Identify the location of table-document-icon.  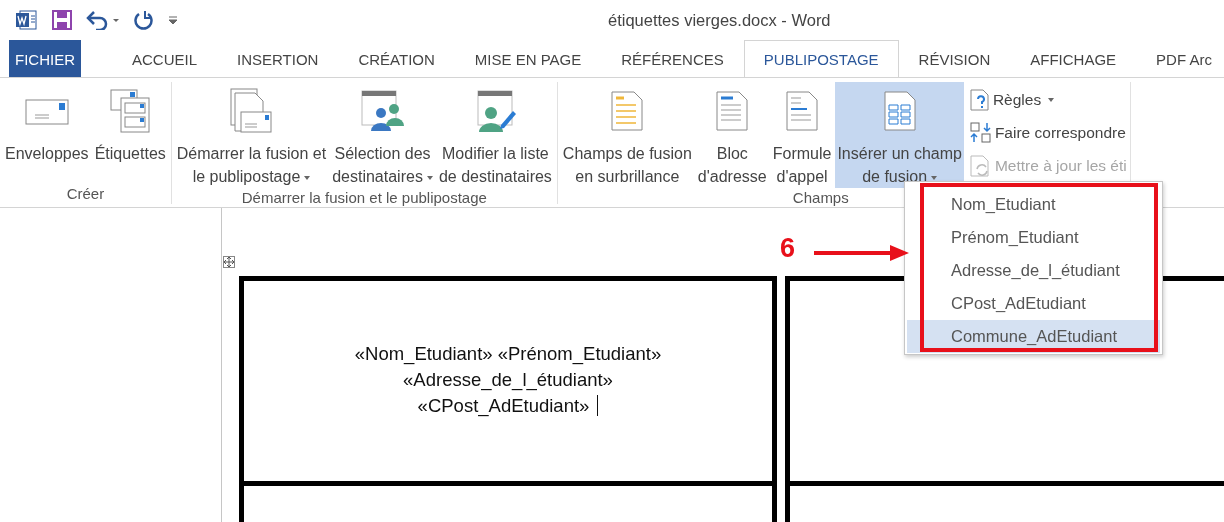
(899, 111).